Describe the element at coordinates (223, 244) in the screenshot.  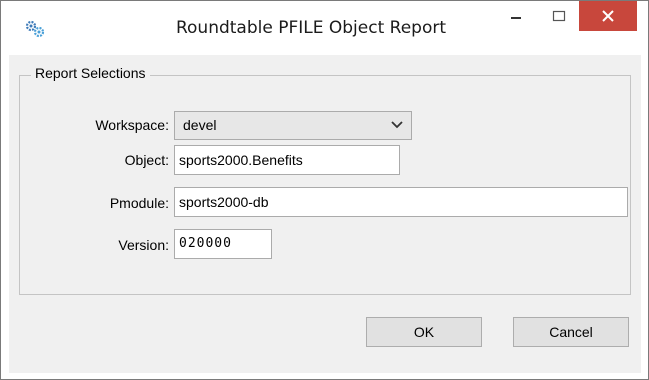
I see `version-input: 020000` at that location.